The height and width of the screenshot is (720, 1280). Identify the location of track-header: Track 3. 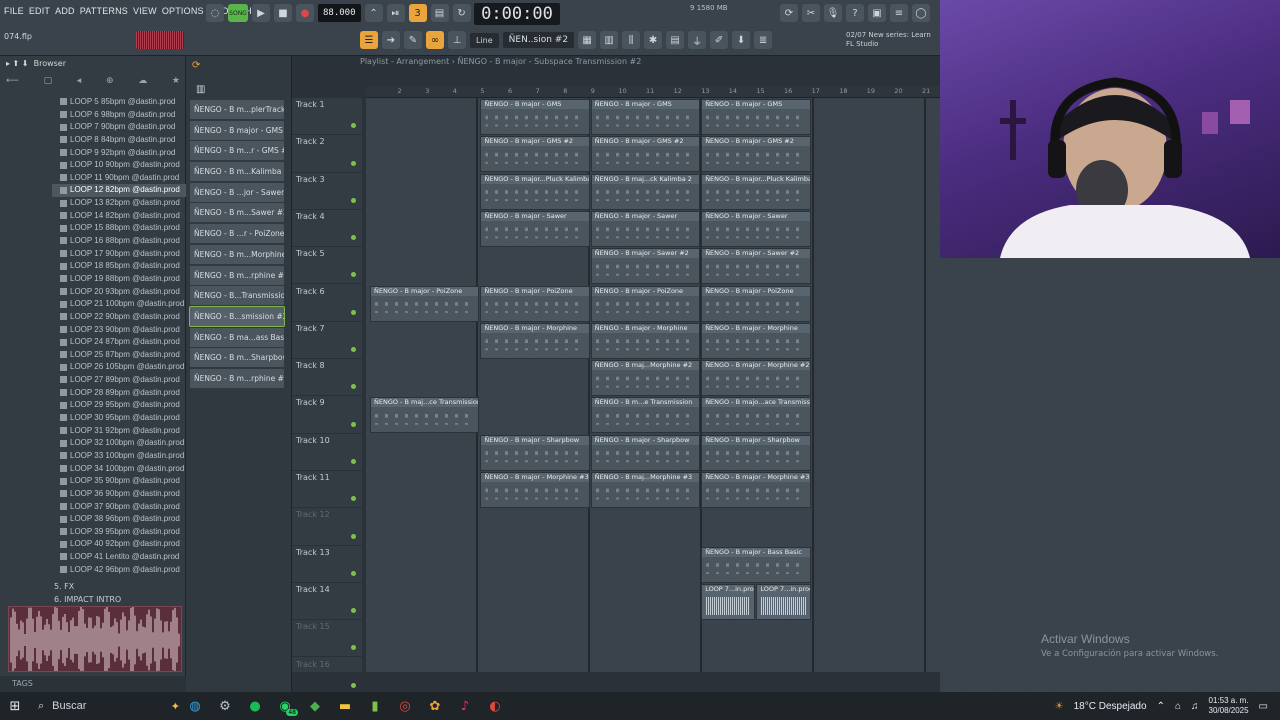
(327, 191).